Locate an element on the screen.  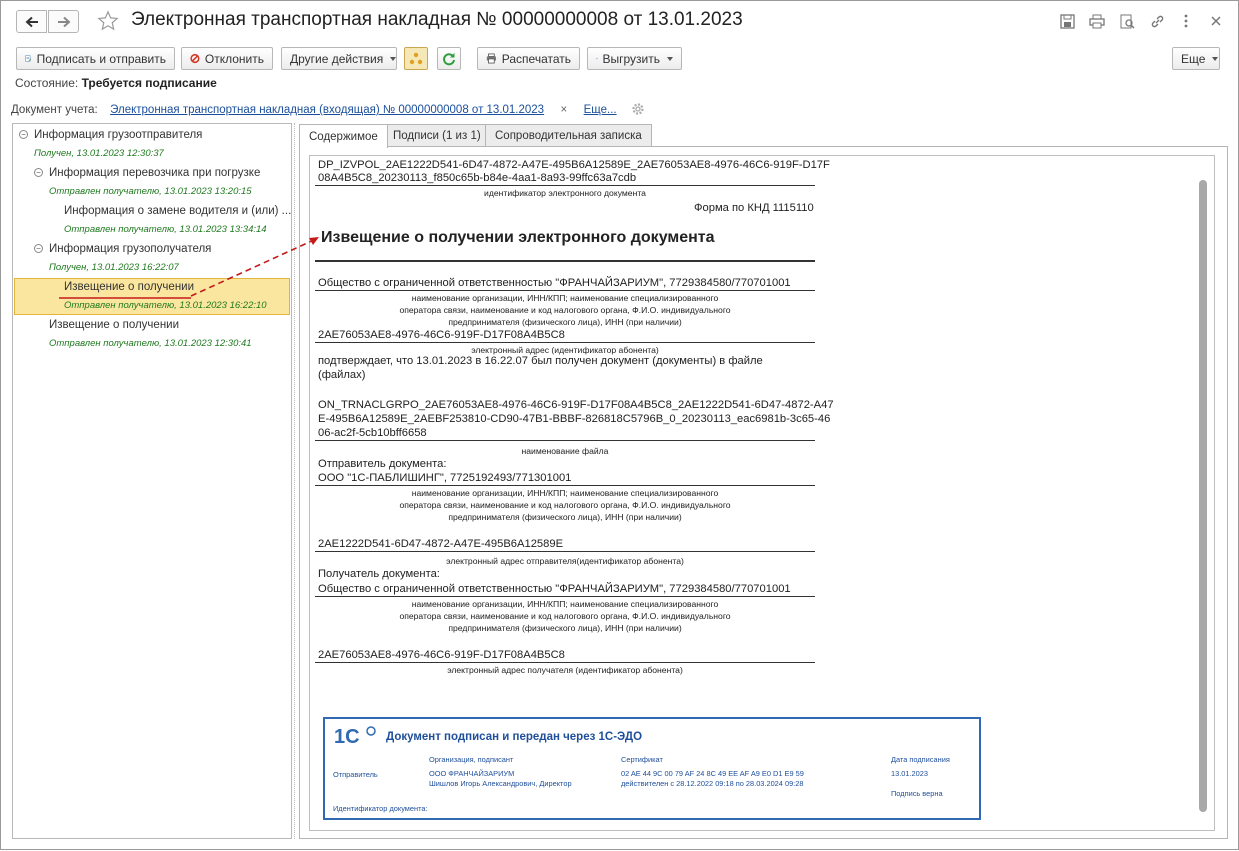
link-icon is located at coordinates (1157, 21).